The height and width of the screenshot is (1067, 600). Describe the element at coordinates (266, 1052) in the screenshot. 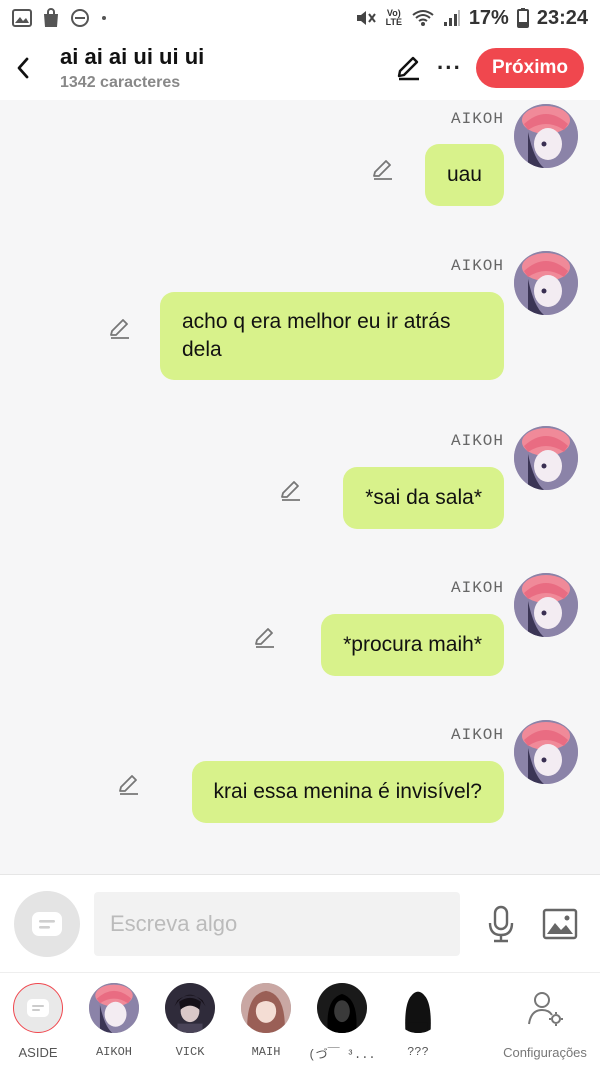

I see `character-name: MAIH` at that location.